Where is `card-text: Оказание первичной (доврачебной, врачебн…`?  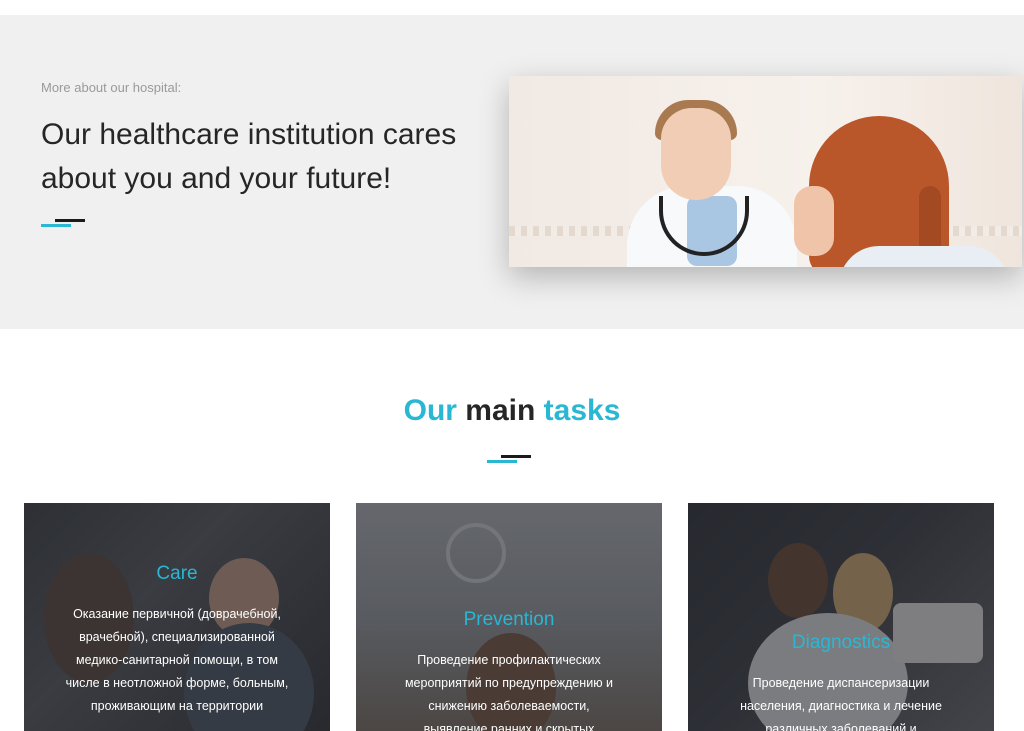 card-text: Оказание первичной (доврачебной, врачебн… is located at coordinates (177, 660).